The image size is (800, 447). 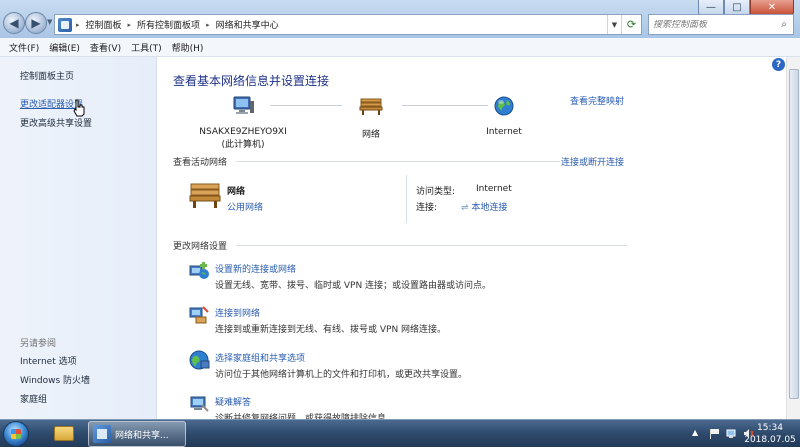 I want to click on start-button, so click(x=16, y=434).